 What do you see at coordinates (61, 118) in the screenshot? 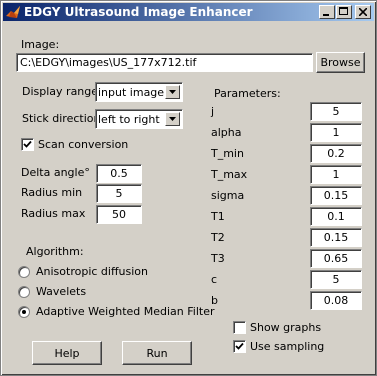
I see `stick-direction-label: Stick direction` at bounding box center [61, 118].